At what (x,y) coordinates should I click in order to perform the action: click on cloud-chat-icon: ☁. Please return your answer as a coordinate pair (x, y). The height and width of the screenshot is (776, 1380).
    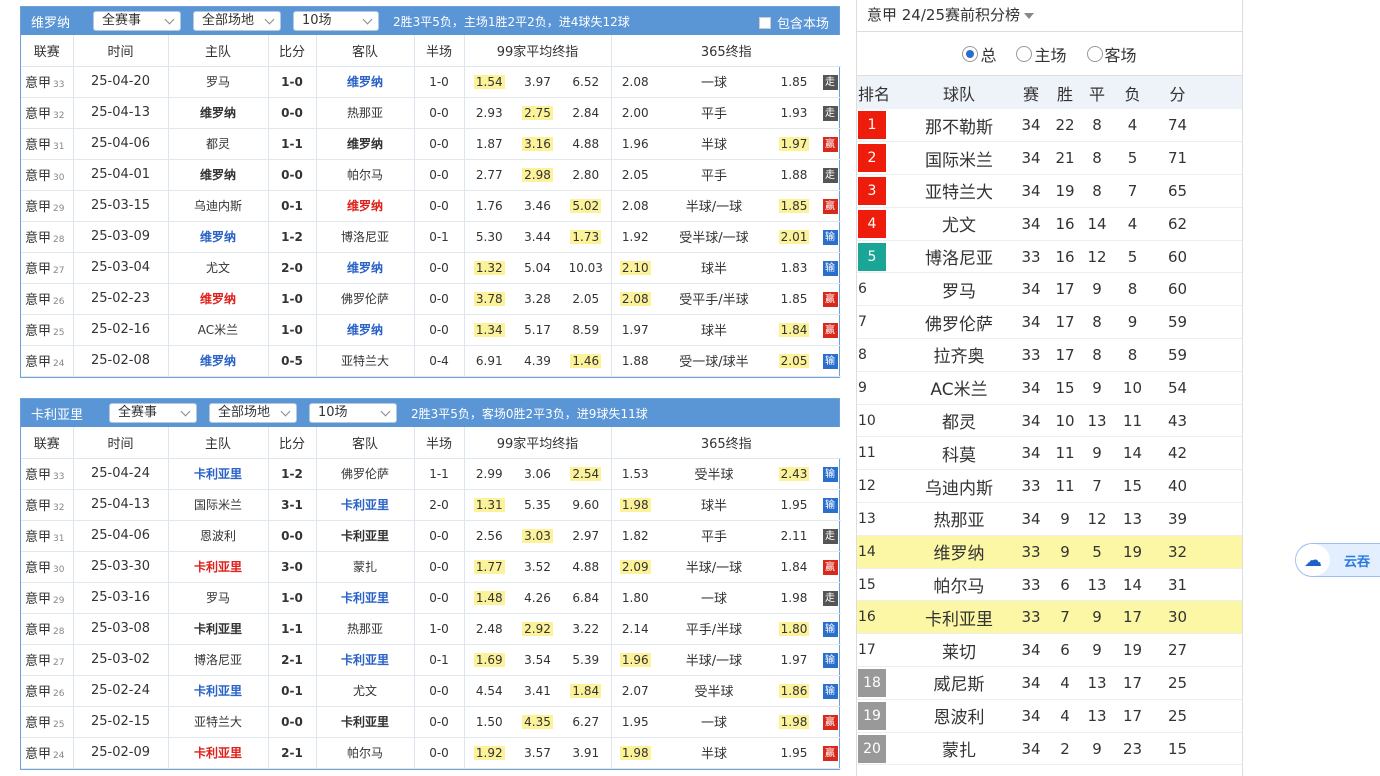
    Looking at the image, I should click on (1313, 560).